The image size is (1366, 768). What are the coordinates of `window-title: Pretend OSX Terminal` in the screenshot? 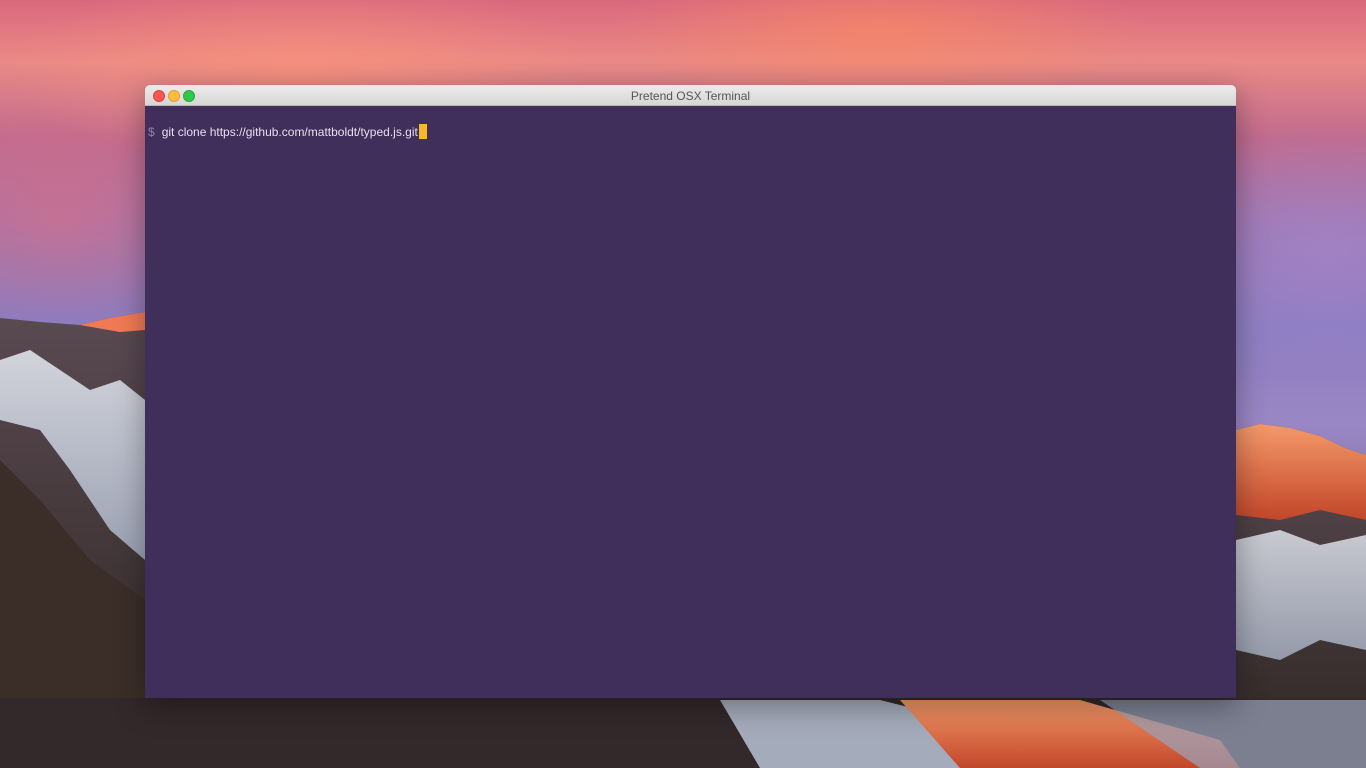 It's located at (690, 96).